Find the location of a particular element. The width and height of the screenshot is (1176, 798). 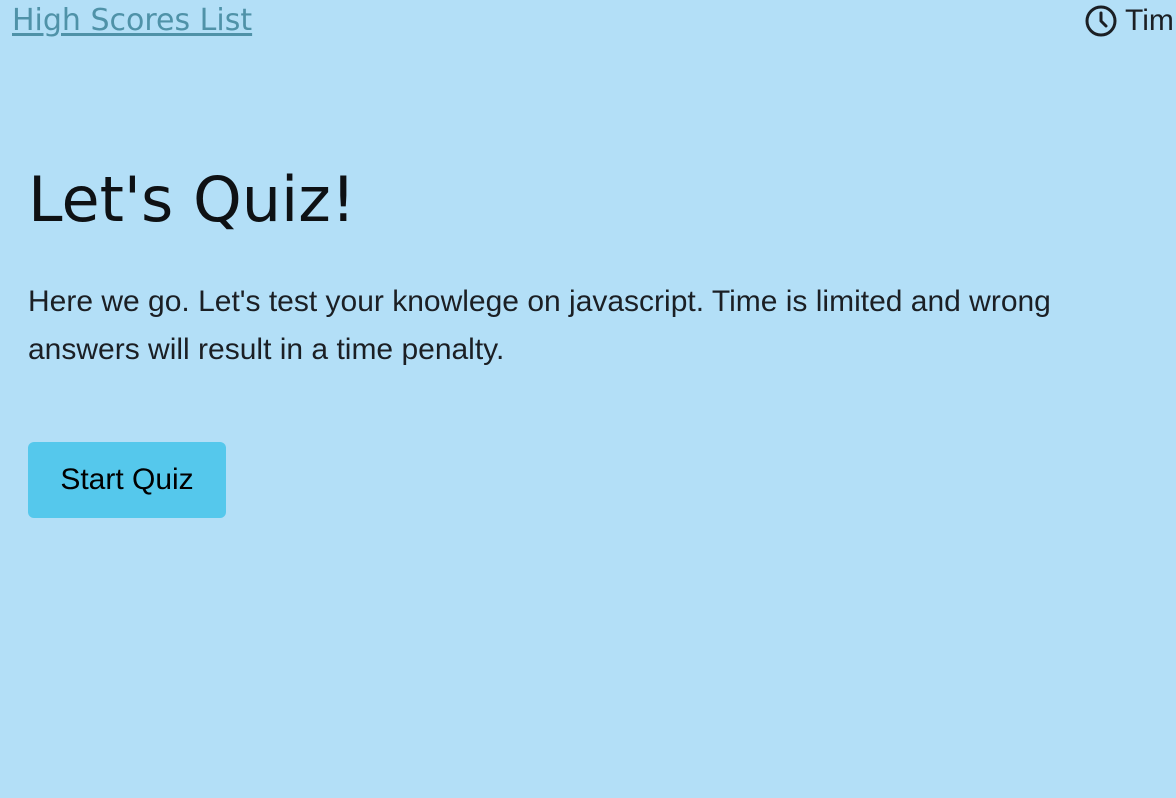

page-title: Let's Quiz! is located at coordinates (192, 199).